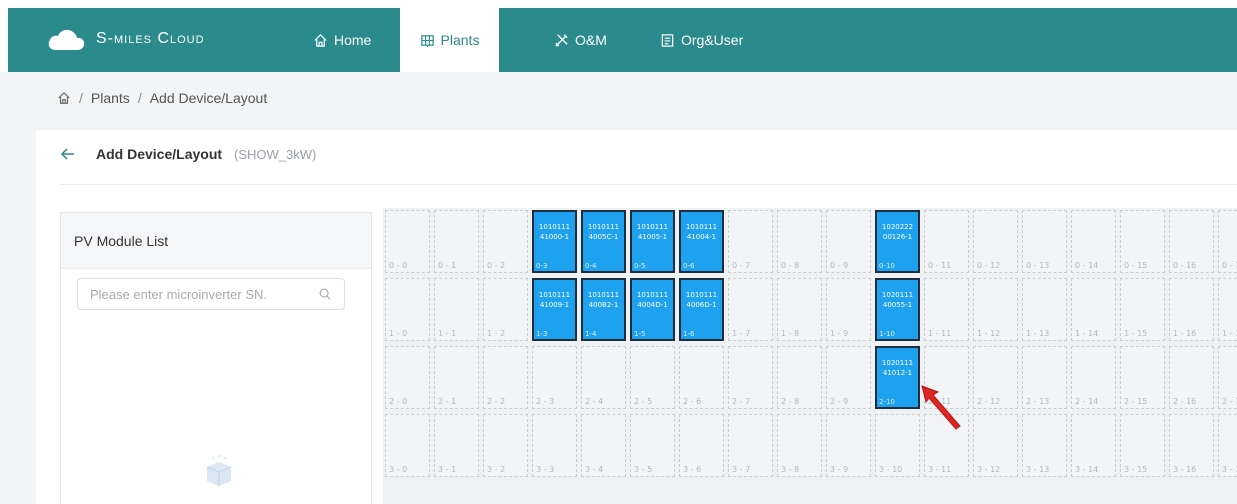 This screenshot has width=1237, height=504. What do you see at coordinates (995, 241) in the screenshot?
I see `grid-cell: 0 - 12` at bounding box center [995, 241].